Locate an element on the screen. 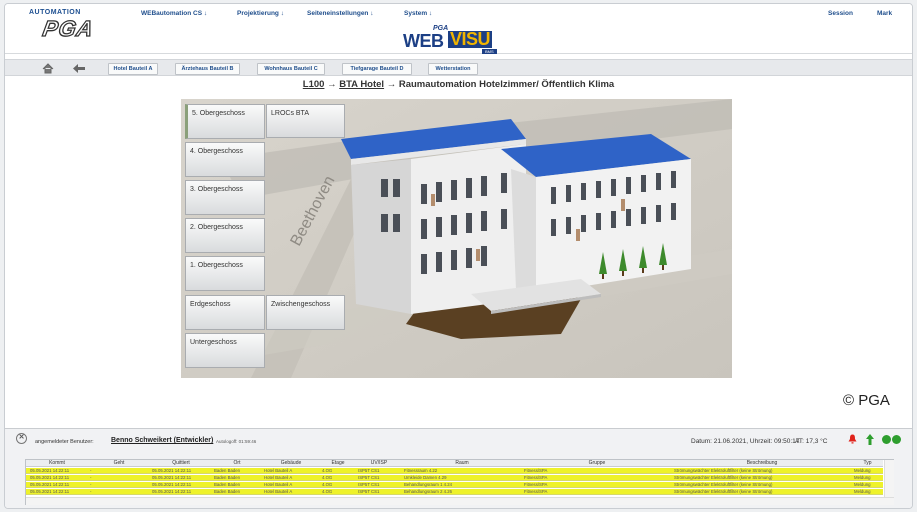 The image size is (917, 512). col-typ: Typ is located at coordinates (867, 463).